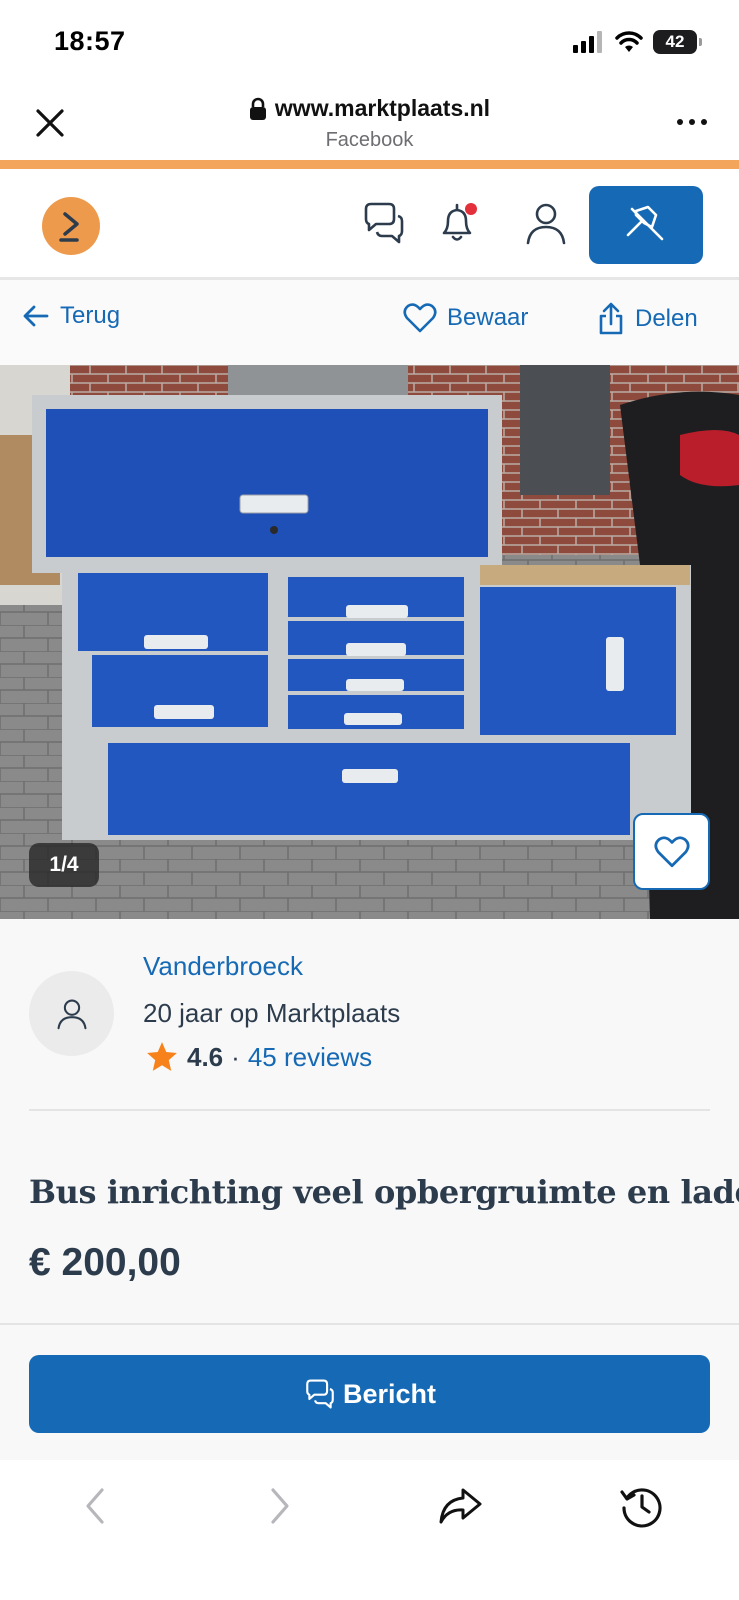 This screenshot has width=739, height=1600. I want to click on bell-icon, so click(458, 223).